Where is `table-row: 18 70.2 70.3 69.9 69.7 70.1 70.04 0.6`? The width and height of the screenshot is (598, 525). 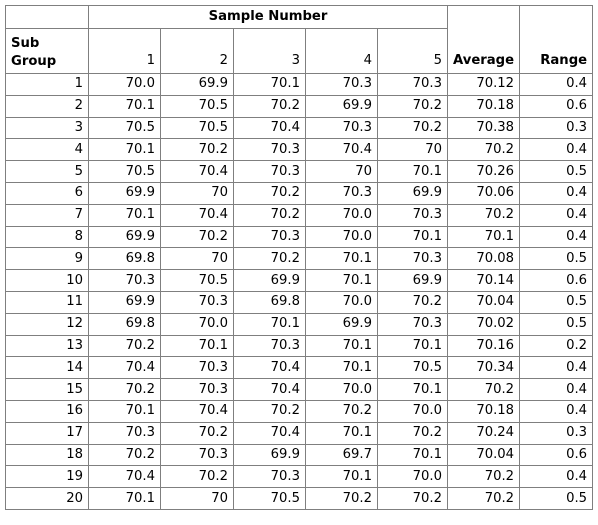 table-row: 18 70.2 70.3 69.9 69.7 70.1 70.04 0.6 is located at coordinates (299, 455).